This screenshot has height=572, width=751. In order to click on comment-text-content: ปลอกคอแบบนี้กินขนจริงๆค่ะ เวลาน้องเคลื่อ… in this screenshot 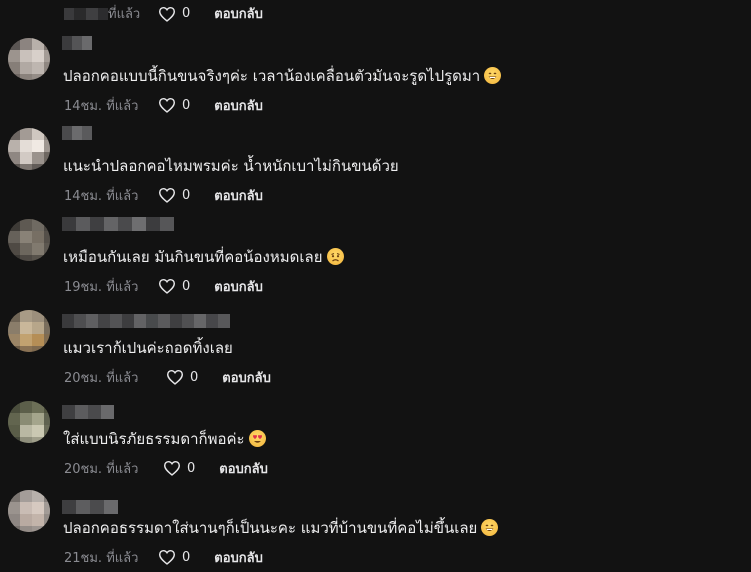, I will do `click(272, 76)`.